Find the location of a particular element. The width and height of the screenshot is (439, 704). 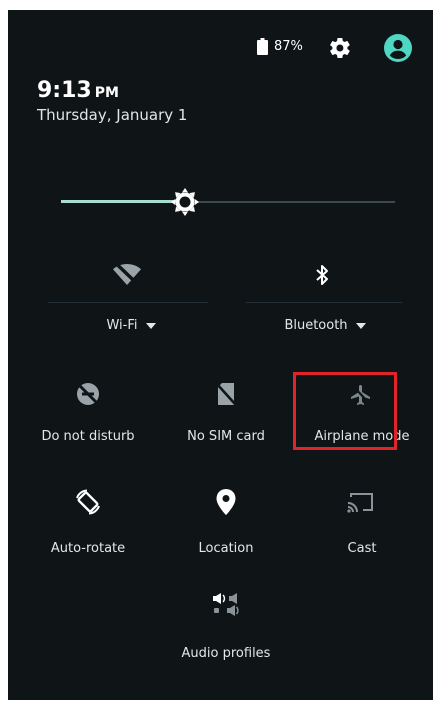

location-tile: Location is located at coordinates (226, 524).